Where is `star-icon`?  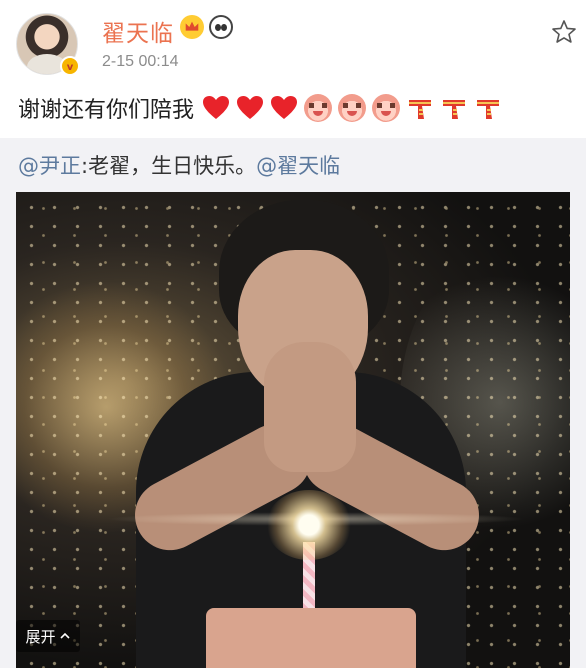 star-icon is located at coordinates (564, 32).